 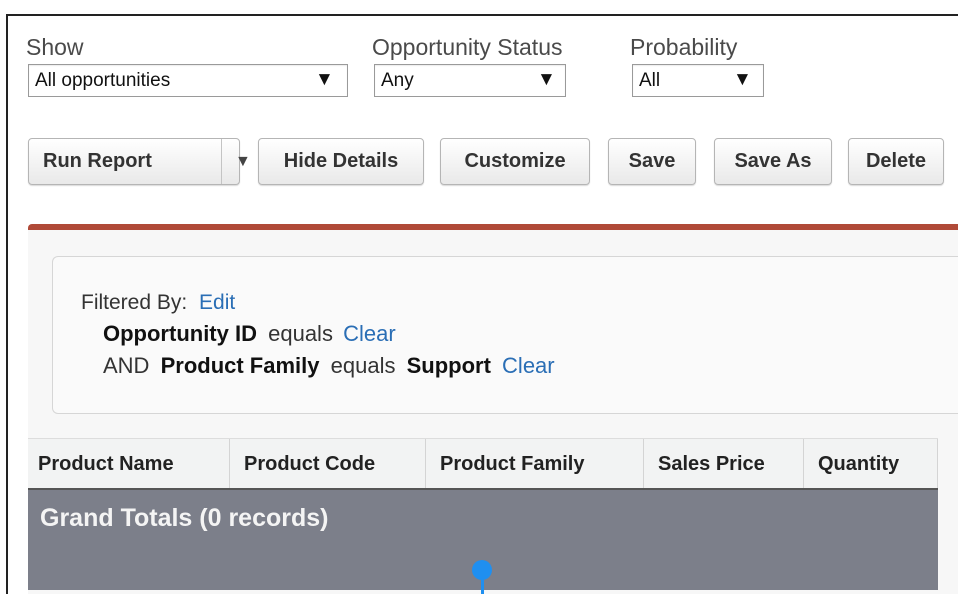 I want to click on probability-select-value: All, so click(x=650, y=80).